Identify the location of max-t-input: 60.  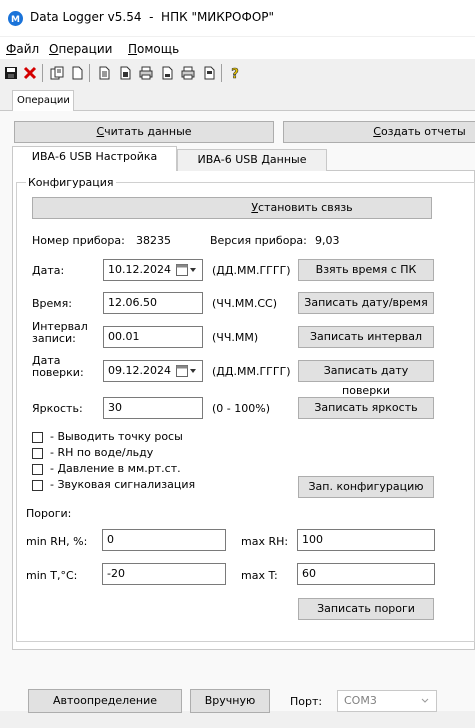
(366, 574).